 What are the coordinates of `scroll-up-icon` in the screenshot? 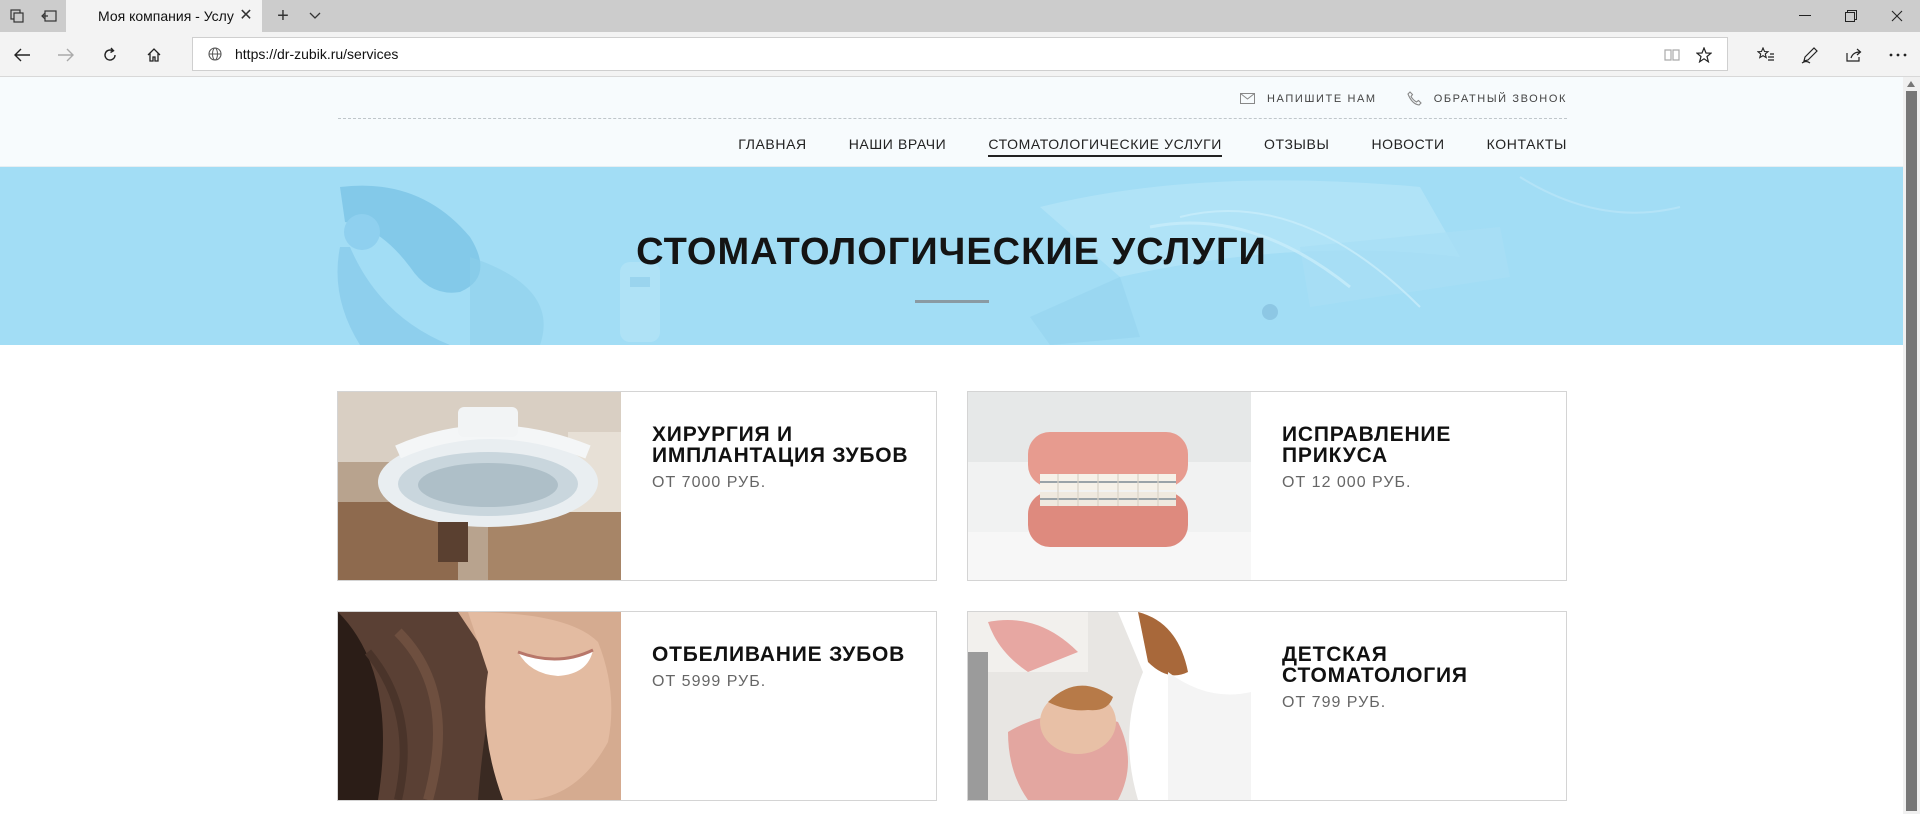 It's located at (1911, 84).